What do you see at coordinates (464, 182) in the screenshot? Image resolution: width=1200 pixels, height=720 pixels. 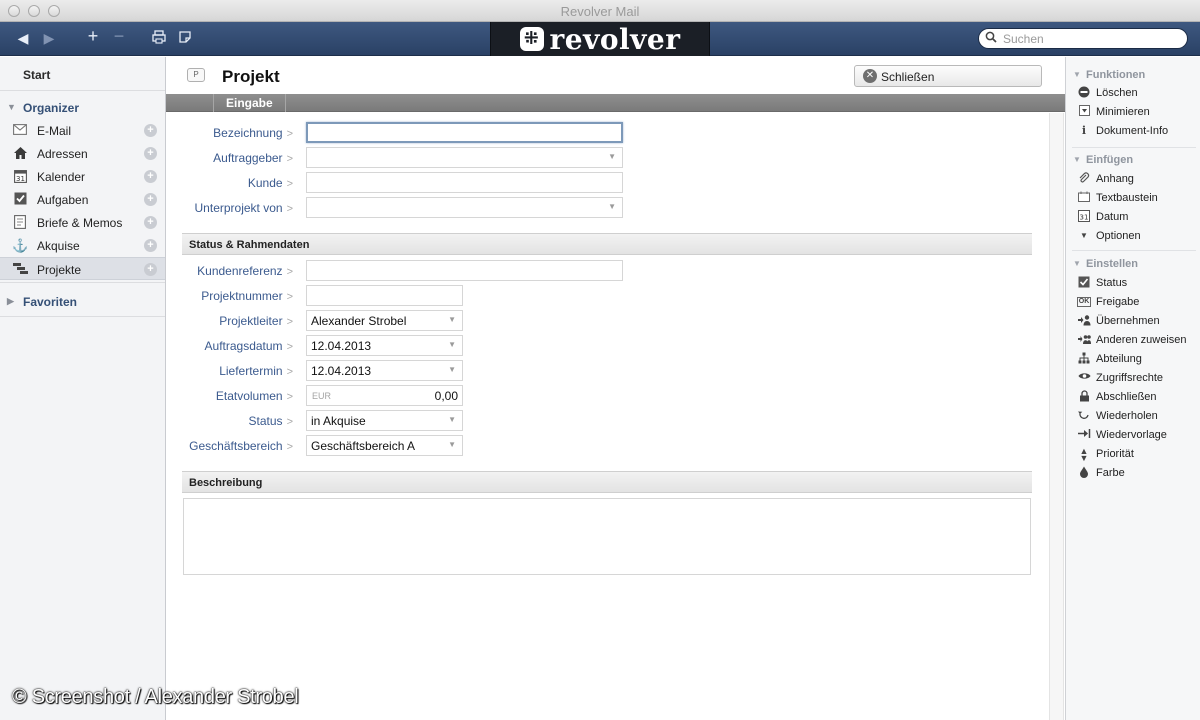 I see `kunde-input` at bounding box center [464, 182].